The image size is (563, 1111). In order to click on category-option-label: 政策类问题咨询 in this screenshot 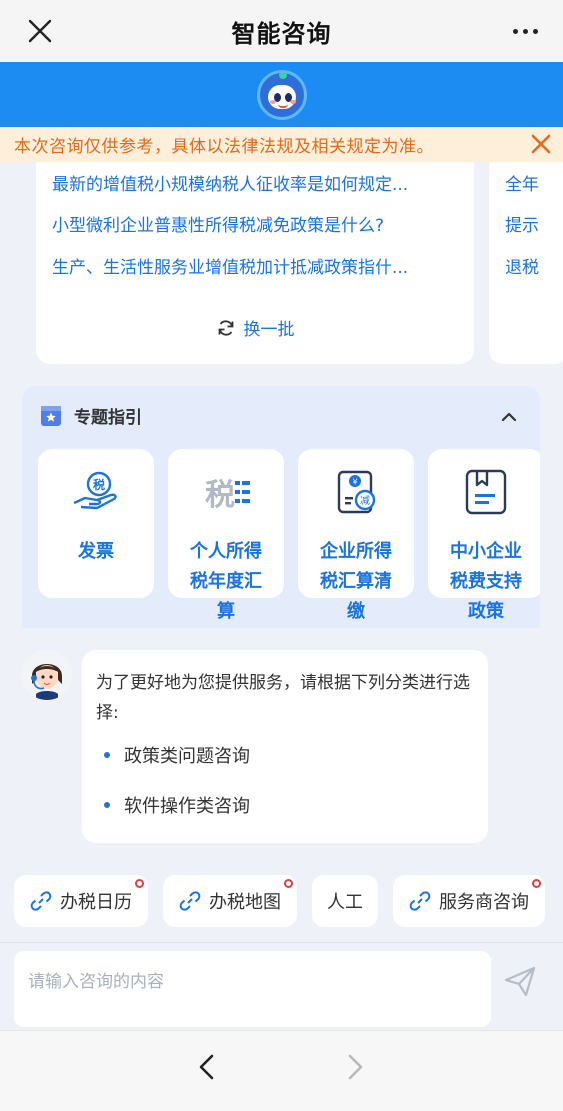, I will do `click(187, 756)`.